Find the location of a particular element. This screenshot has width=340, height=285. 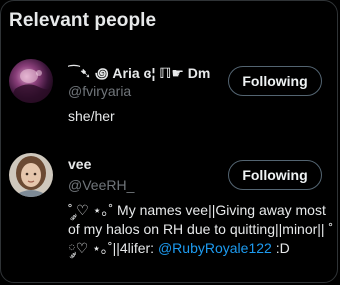

bio-text-after: :D is located at coordinates (280, 248).